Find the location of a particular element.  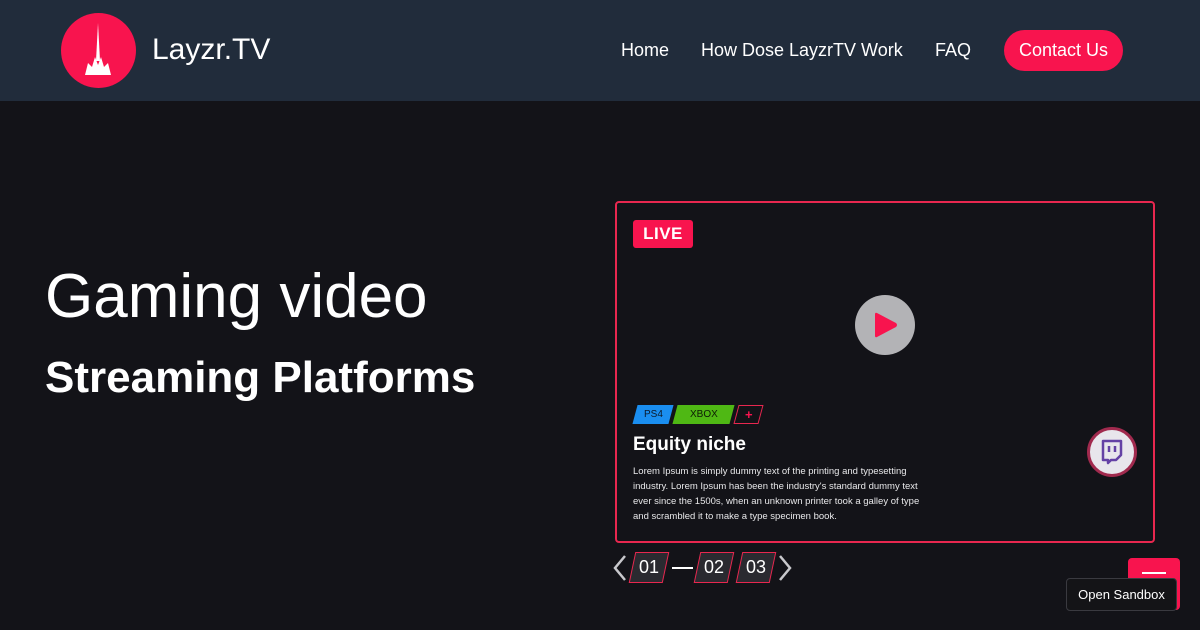

contact-us-button: Contact Us is located at coordinates (1063, 50).